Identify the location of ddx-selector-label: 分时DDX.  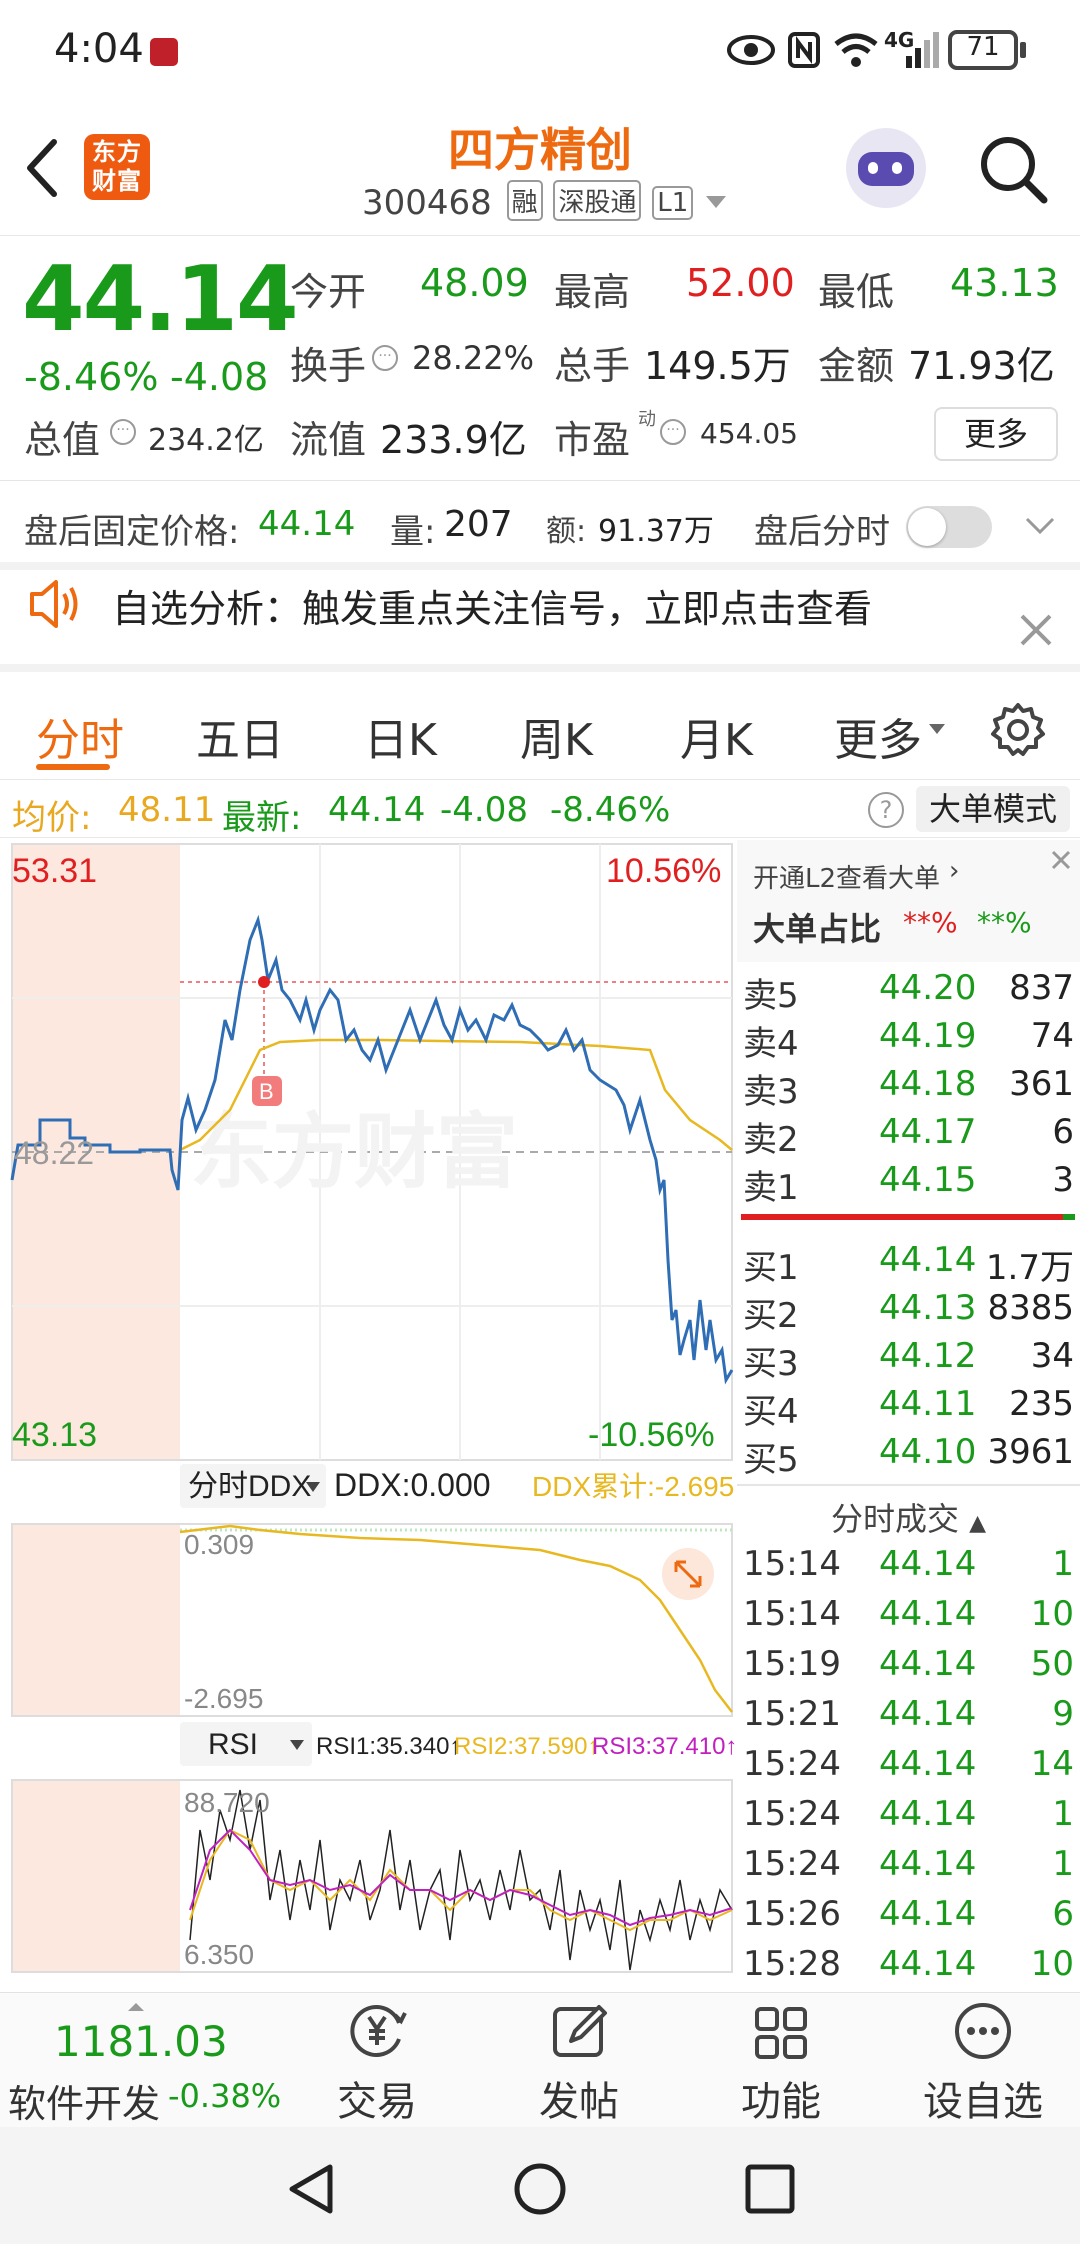
(249, 1486).